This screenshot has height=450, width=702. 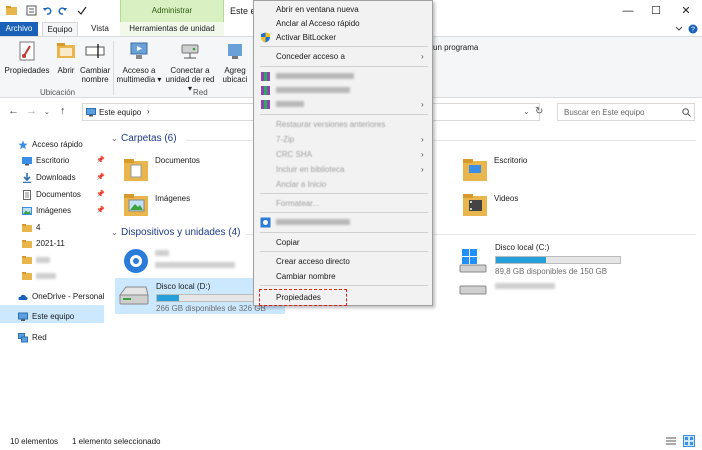 What do you see at coordinates (310, 169) in the screenshot?
I see `menu-incluir-biblioteca: Incluir en biblioteca` at bounding box center [310, 169].